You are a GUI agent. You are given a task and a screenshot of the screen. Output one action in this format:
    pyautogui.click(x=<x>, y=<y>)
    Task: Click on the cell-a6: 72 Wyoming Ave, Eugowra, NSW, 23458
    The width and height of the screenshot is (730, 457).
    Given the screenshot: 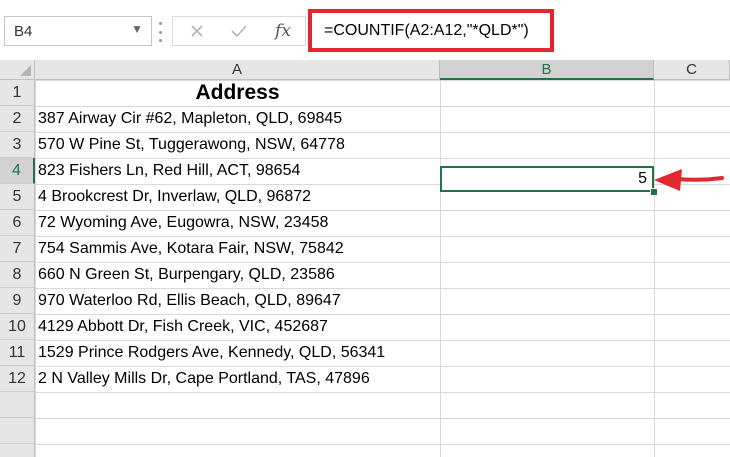 What is the action you would take?
    pyautogui.click(x=183, y=223)
    